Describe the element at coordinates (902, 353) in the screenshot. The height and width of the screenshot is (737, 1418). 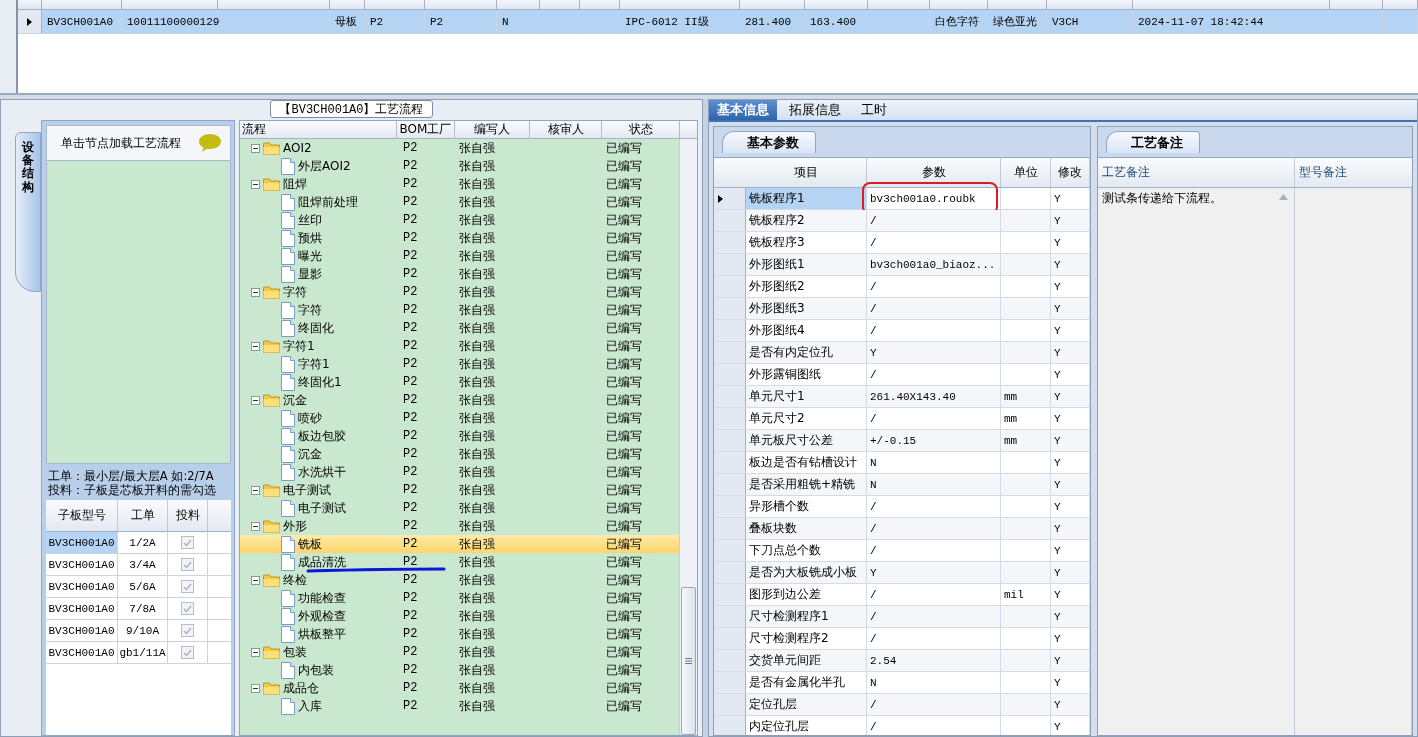
I see `grid-row: 是否有内定位孔 Y Y` at that location.